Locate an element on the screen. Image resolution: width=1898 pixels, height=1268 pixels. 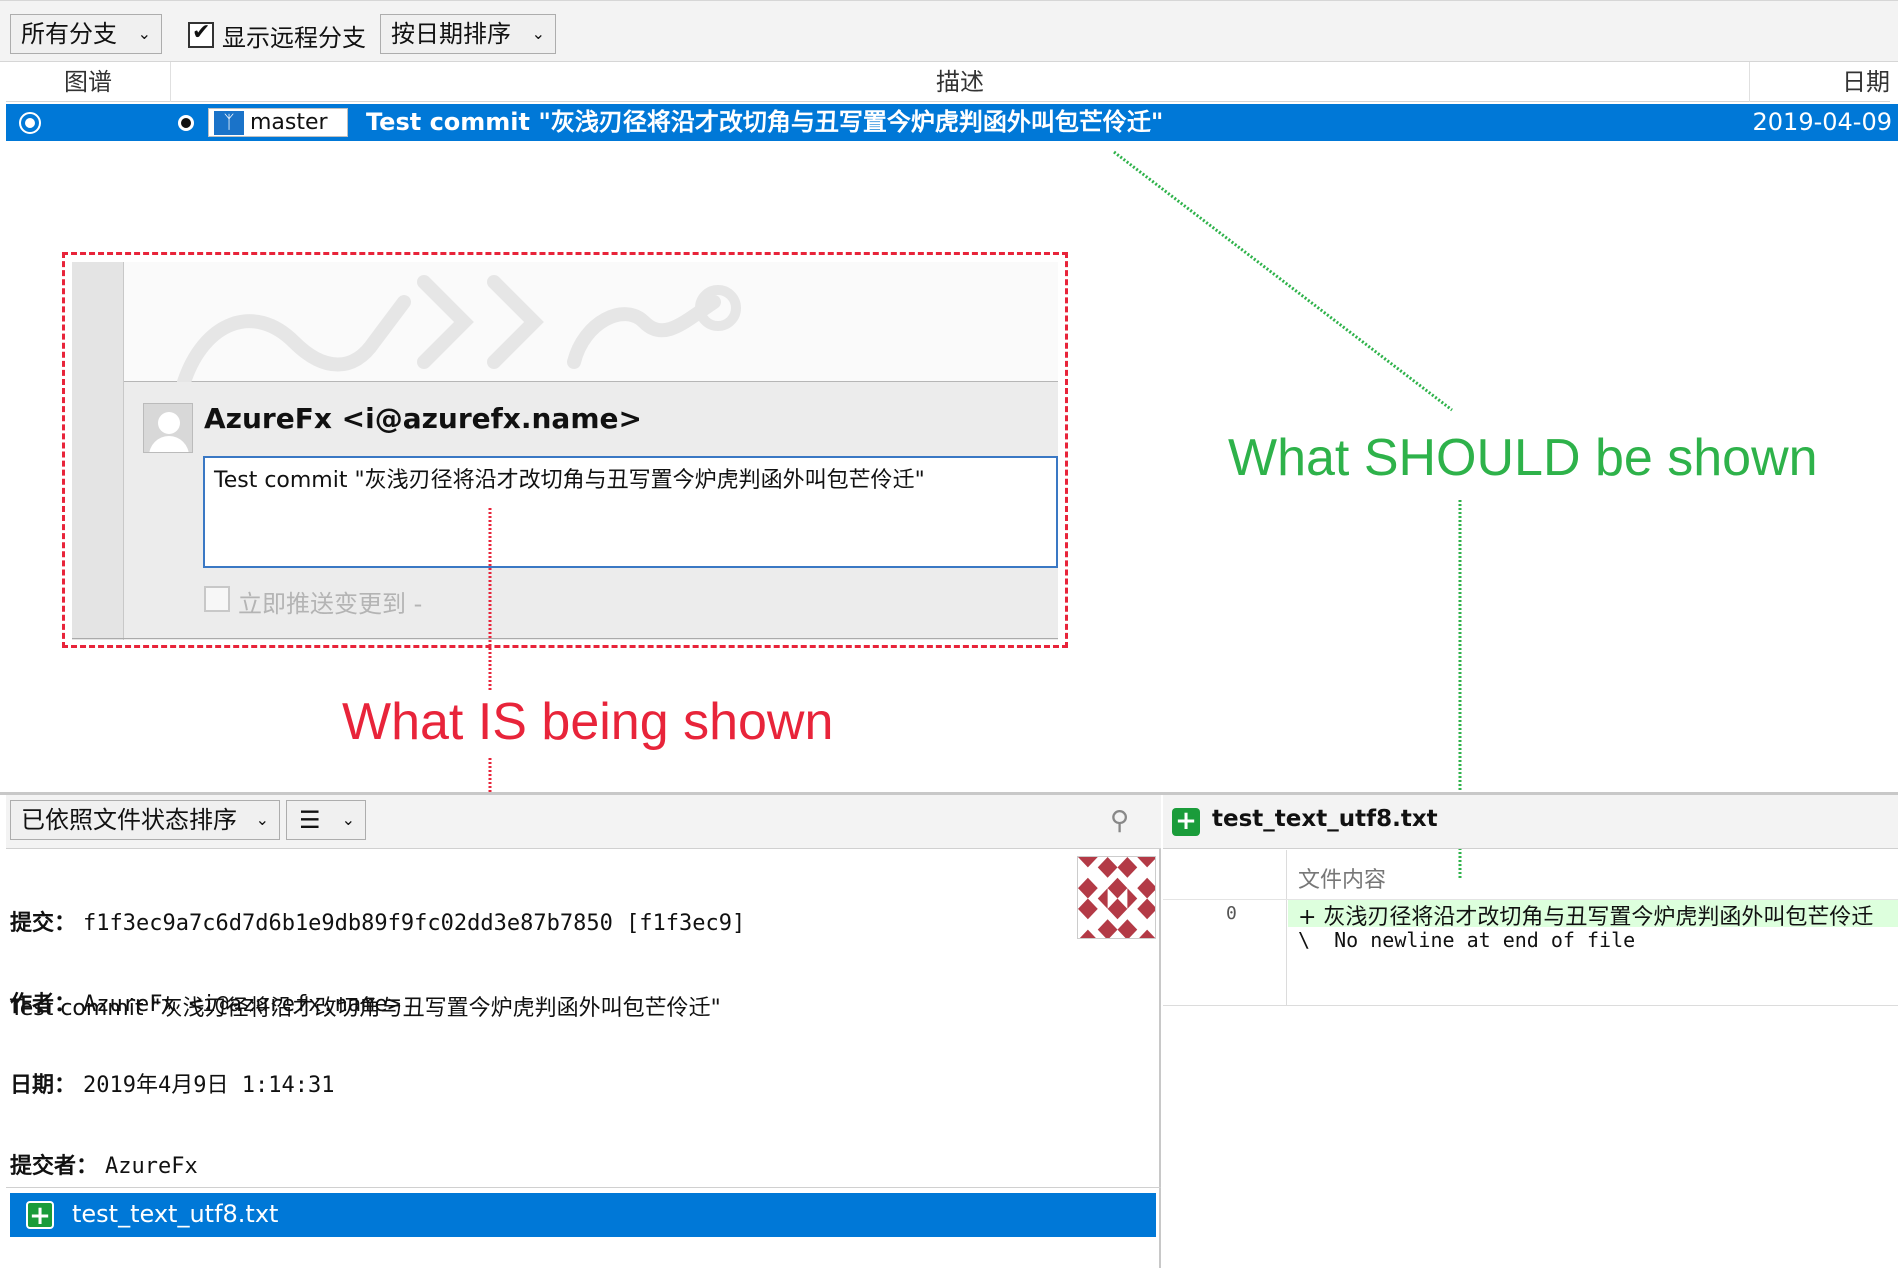
author-identicon is located at coordinates (1116, 897).